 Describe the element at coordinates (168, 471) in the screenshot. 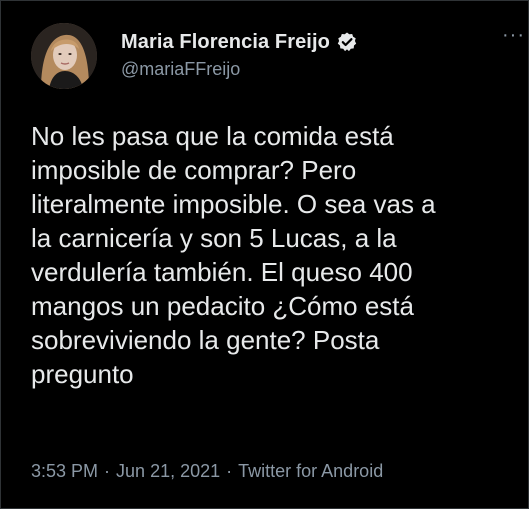

I see `tweet-date: Jun 21, 2021` at that location.